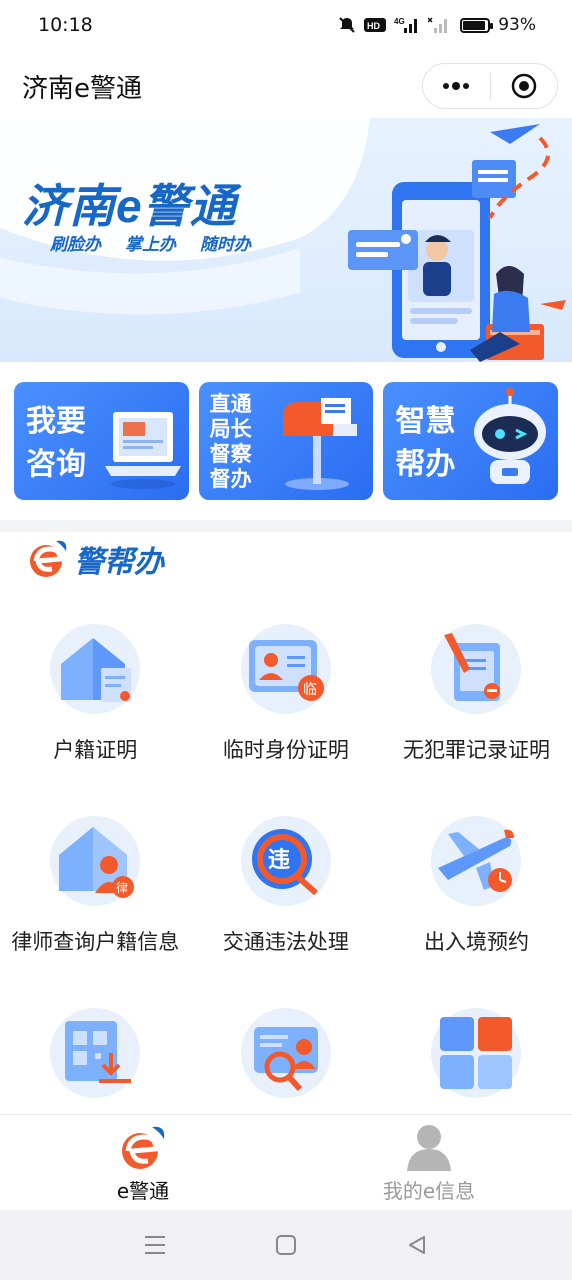 Image resolution: width=572 pixels, height=1280 pixels. I want to click on service-no-criminal-record: 无犯罪记录证明, so click(476, 716).